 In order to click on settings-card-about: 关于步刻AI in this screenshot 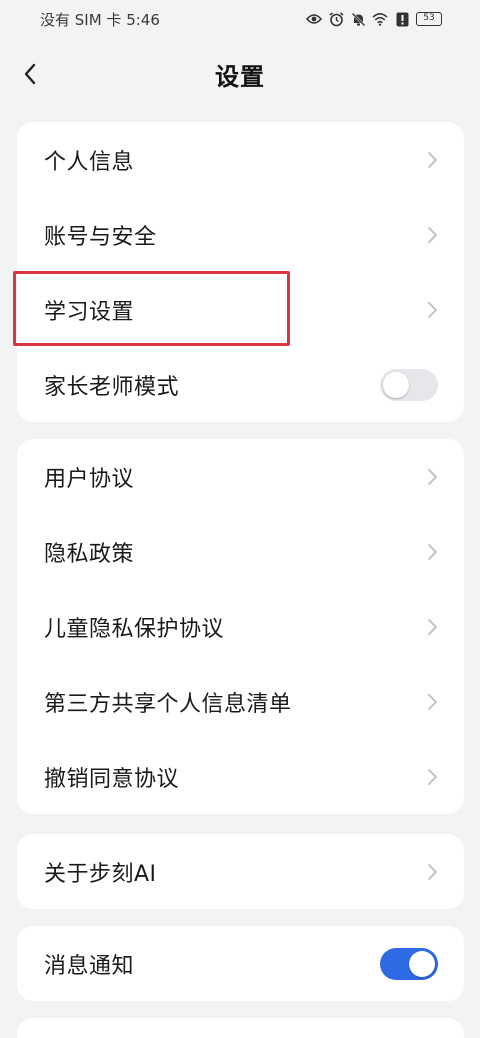, I will do `click(240, 871)`.